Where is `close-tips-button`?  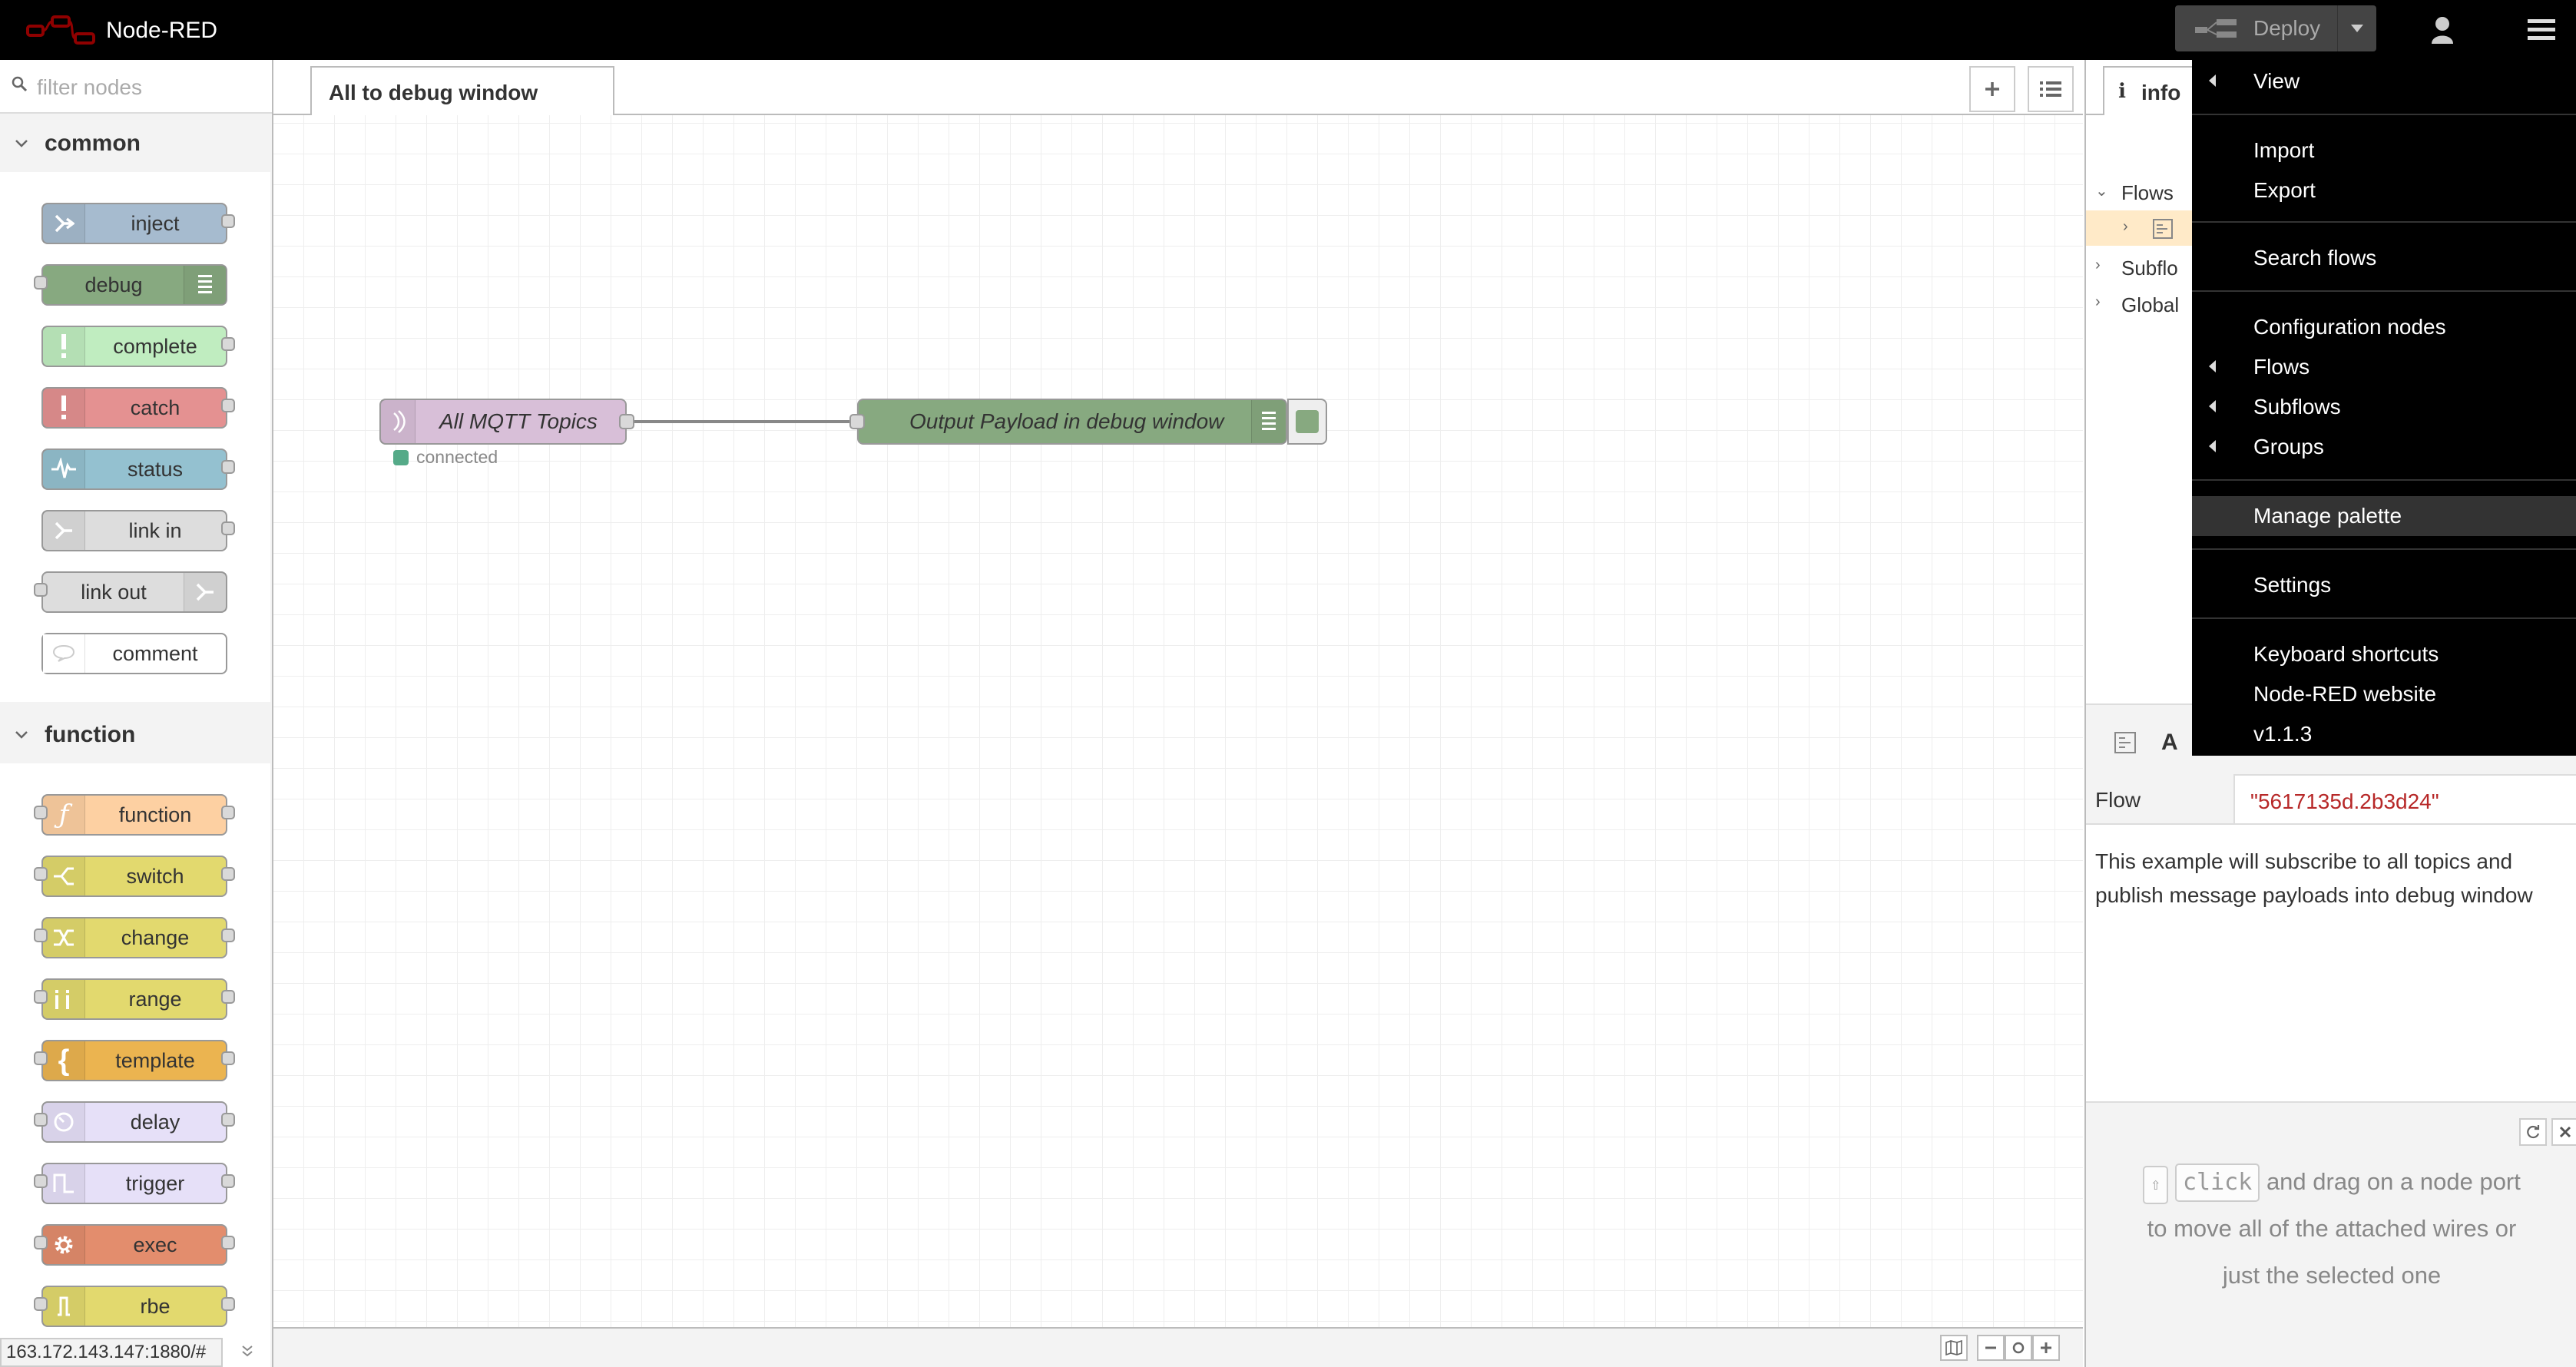
close-tips-button is located at coordinates (2563, 1132).